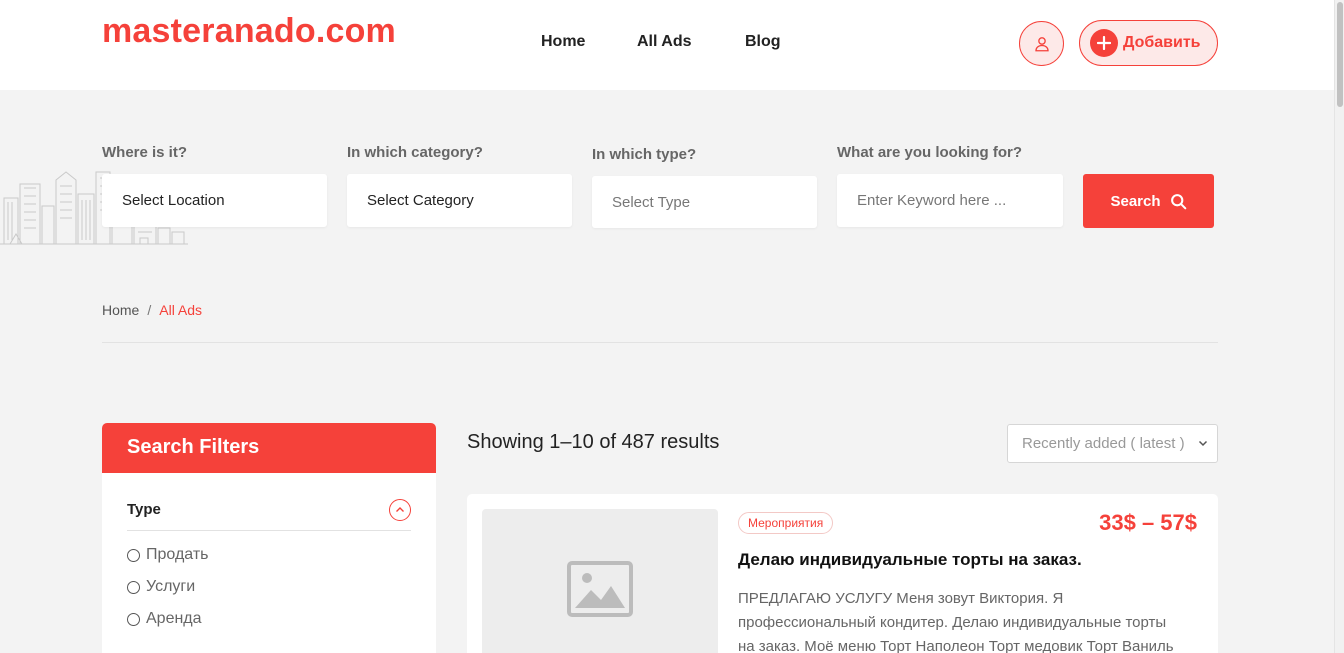 The height and width of the screenshot is (653, 1344). I want to click on category-select: Select Category, so click(459, 200).